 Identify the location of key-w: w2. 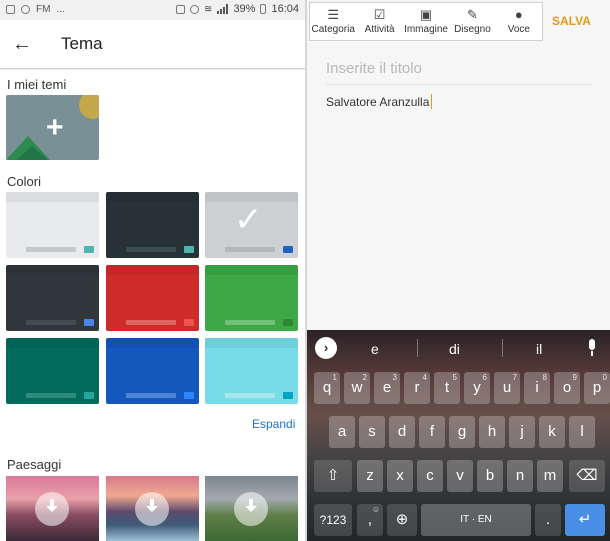
(357, 388).